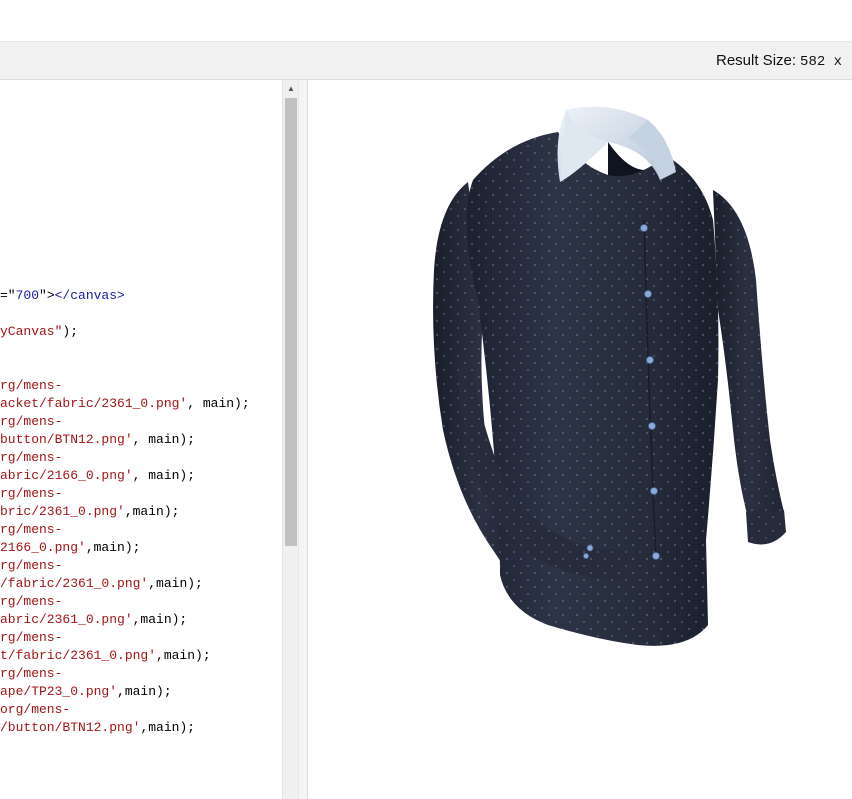 This screenshot has width=852, height=799. Describe the element at coordinates (426, 60) in the screenshot. I see `result-toolbar: Result Size: 582 x` at that location.